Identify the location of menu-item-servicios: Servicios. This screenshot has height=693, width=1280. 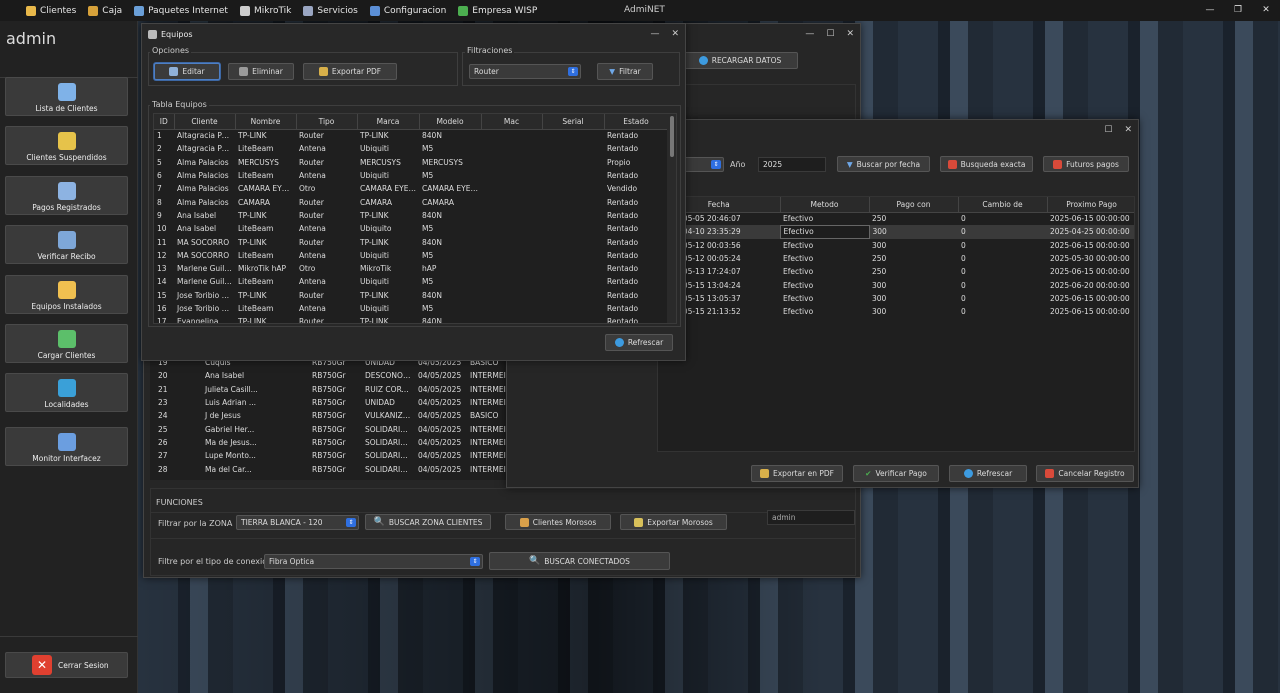
(330, 10).